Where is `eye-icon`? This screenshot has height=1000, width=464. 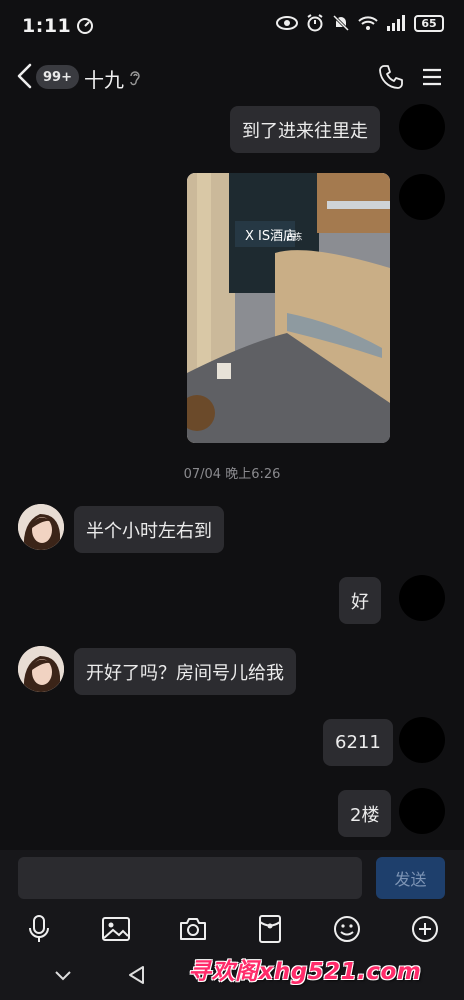
eye-icon is located at coordinates (287, 23).